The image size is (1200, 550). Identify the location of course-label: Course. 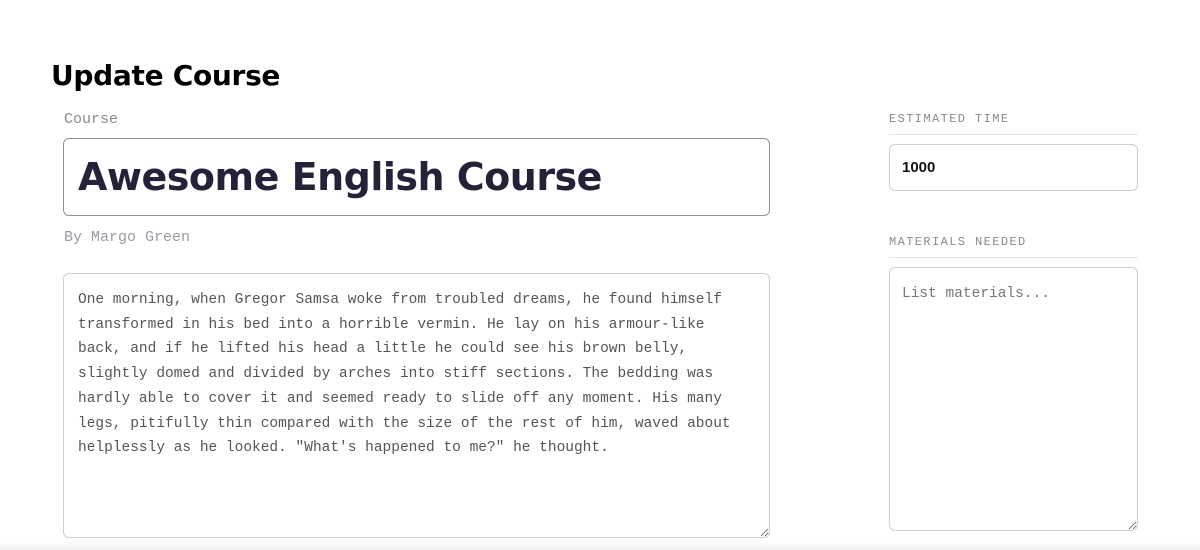
(91, 119).